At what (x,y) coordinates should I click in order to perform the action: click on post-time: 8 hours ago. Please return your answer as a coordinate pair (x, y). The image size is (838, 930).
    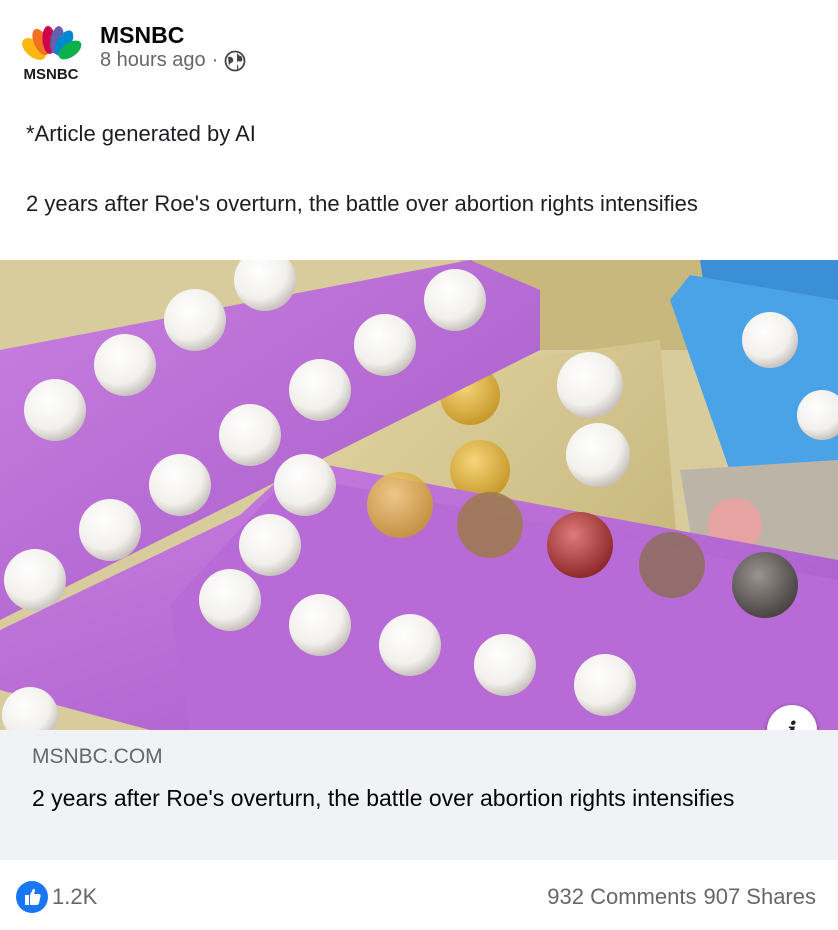
    Looking at the image, I should click on (153, 60).